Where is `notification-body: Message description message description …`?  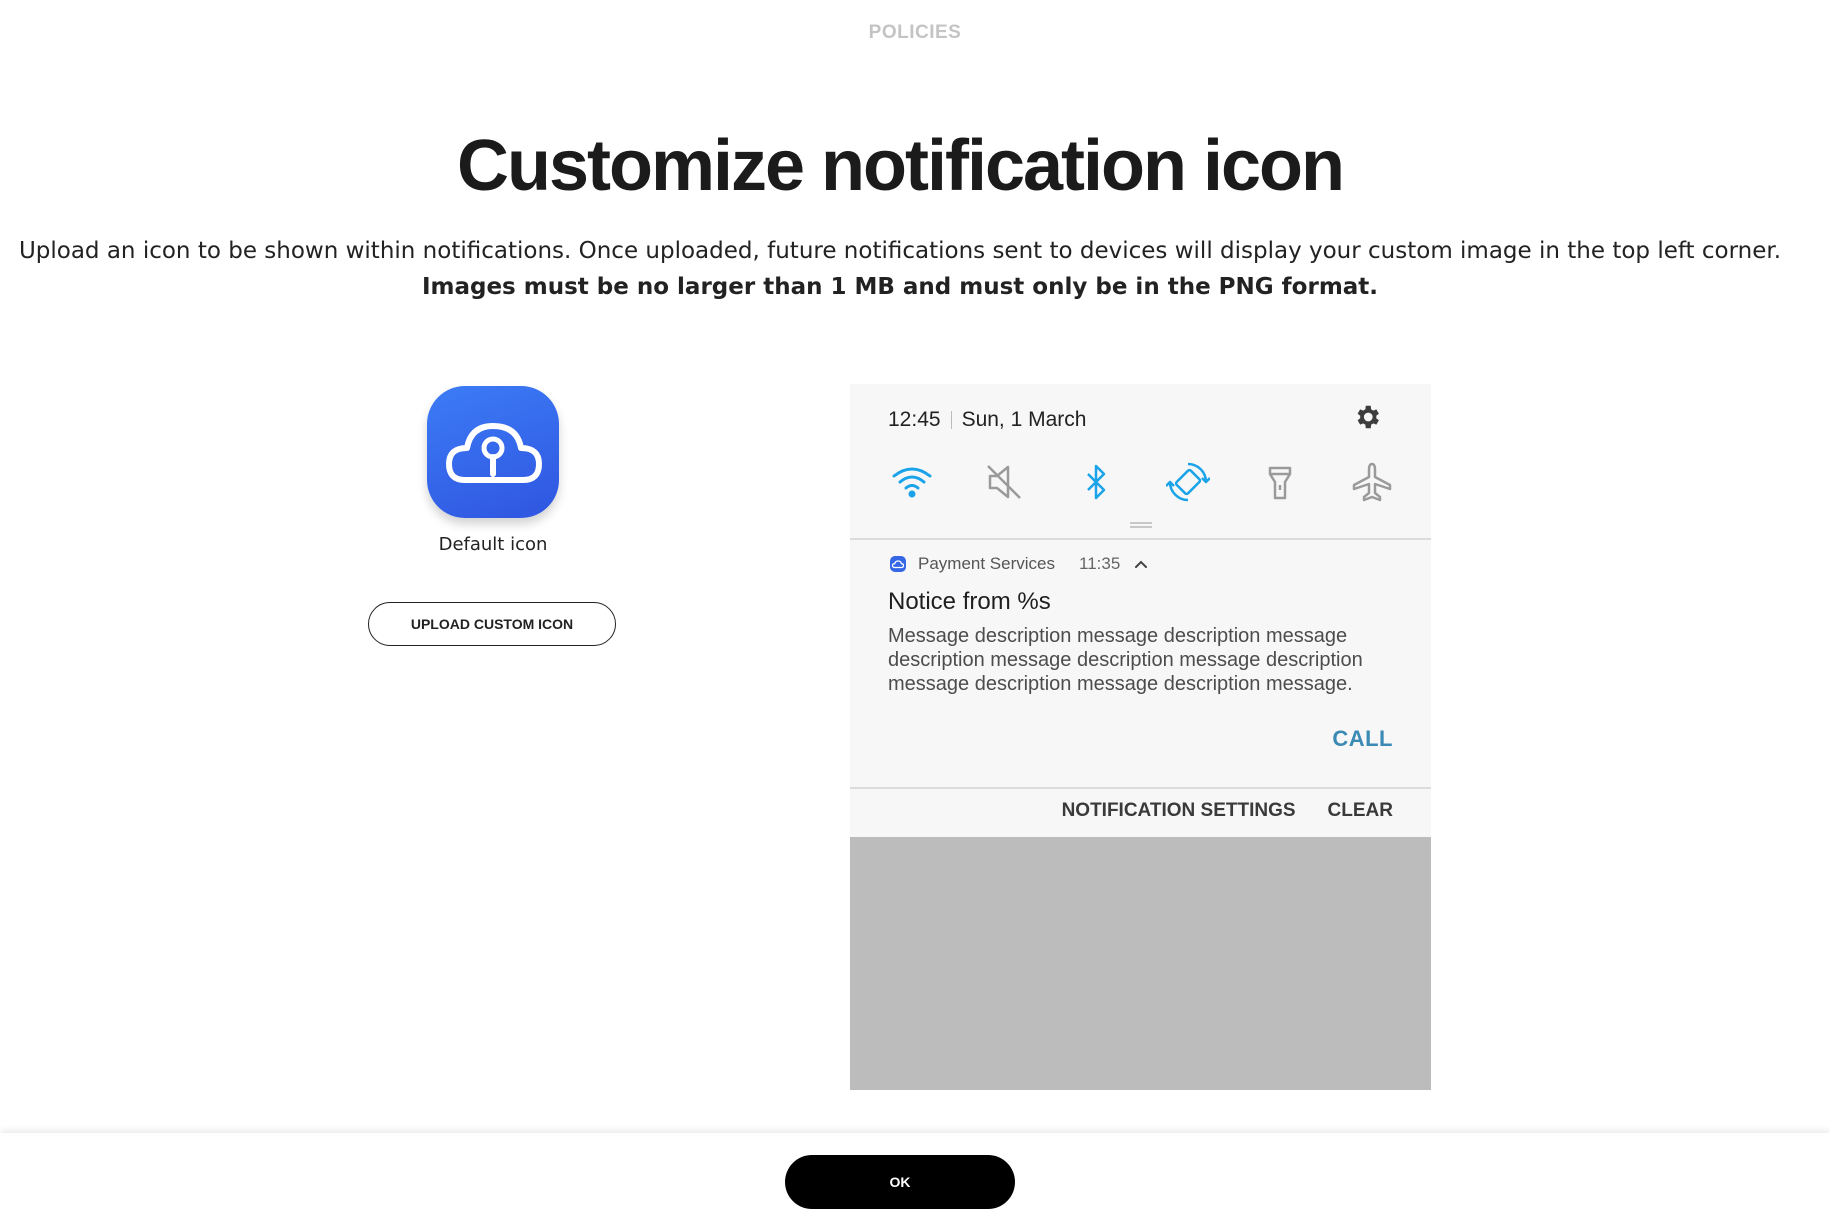
notification-body: Message description message description … is located at coordinates (1125, 660).